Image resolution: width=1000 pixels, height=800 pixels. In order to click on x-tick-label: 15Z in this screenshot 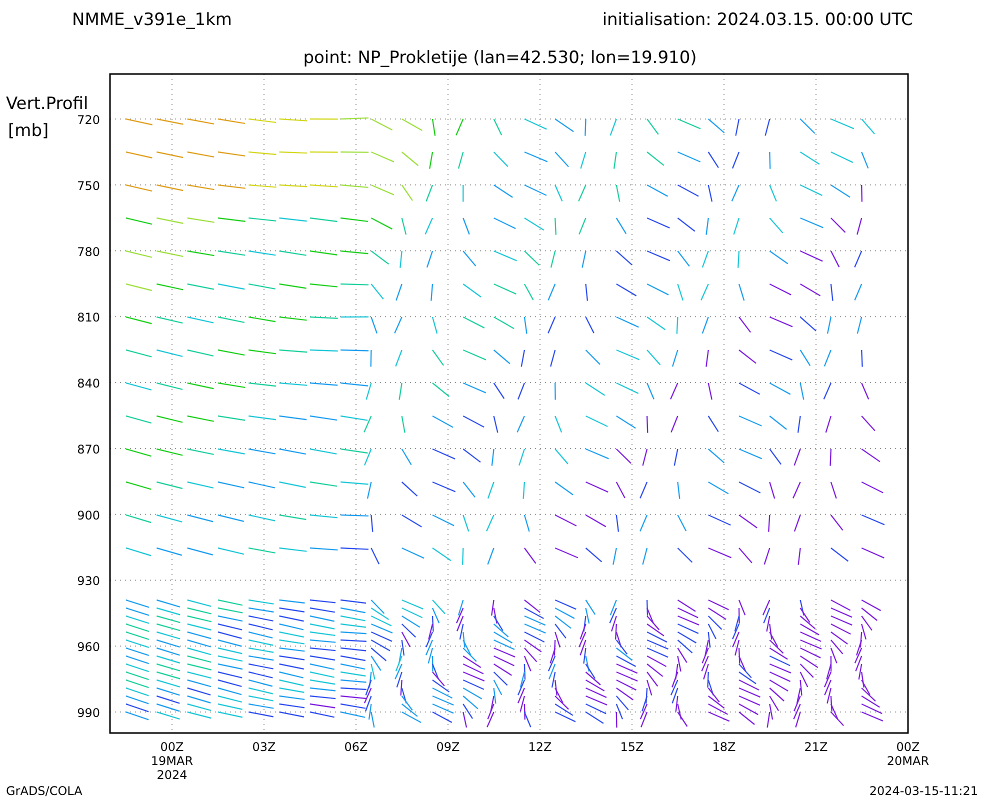, I will do `click(632, 747)`.